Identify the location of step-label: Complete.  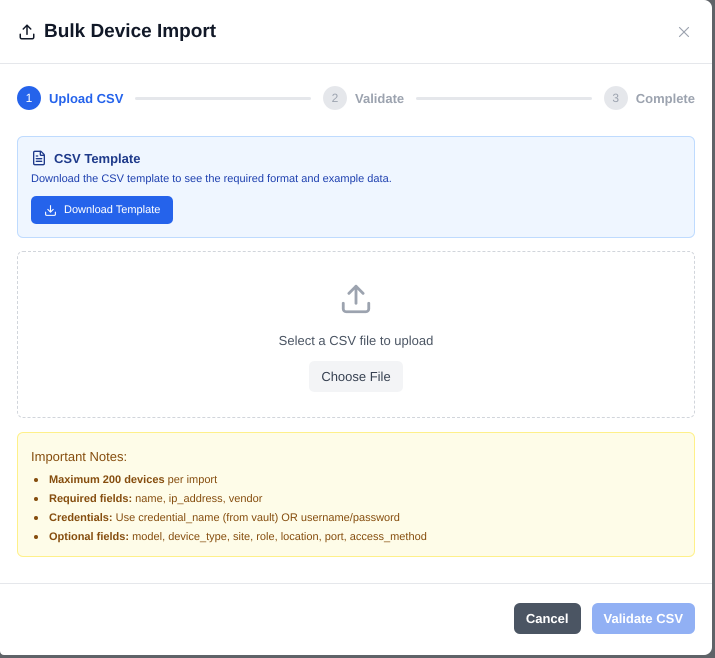
(665, 98).